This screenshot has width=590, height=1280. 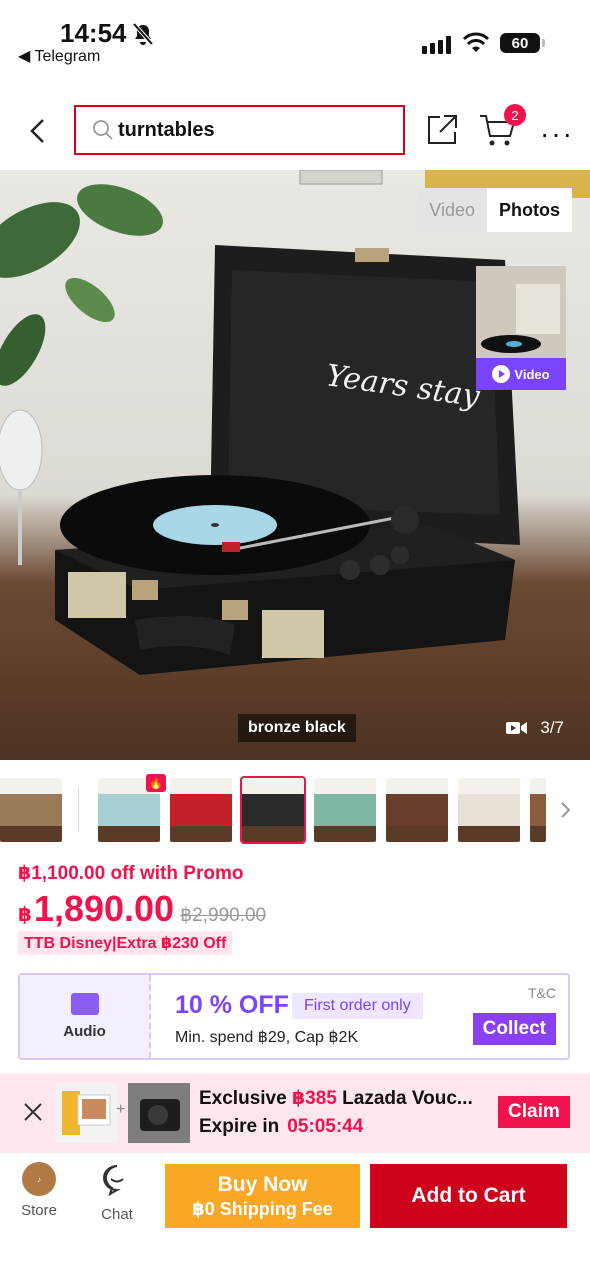 I want to click on voucher-category: Audio, so click(x=85, y=1016).